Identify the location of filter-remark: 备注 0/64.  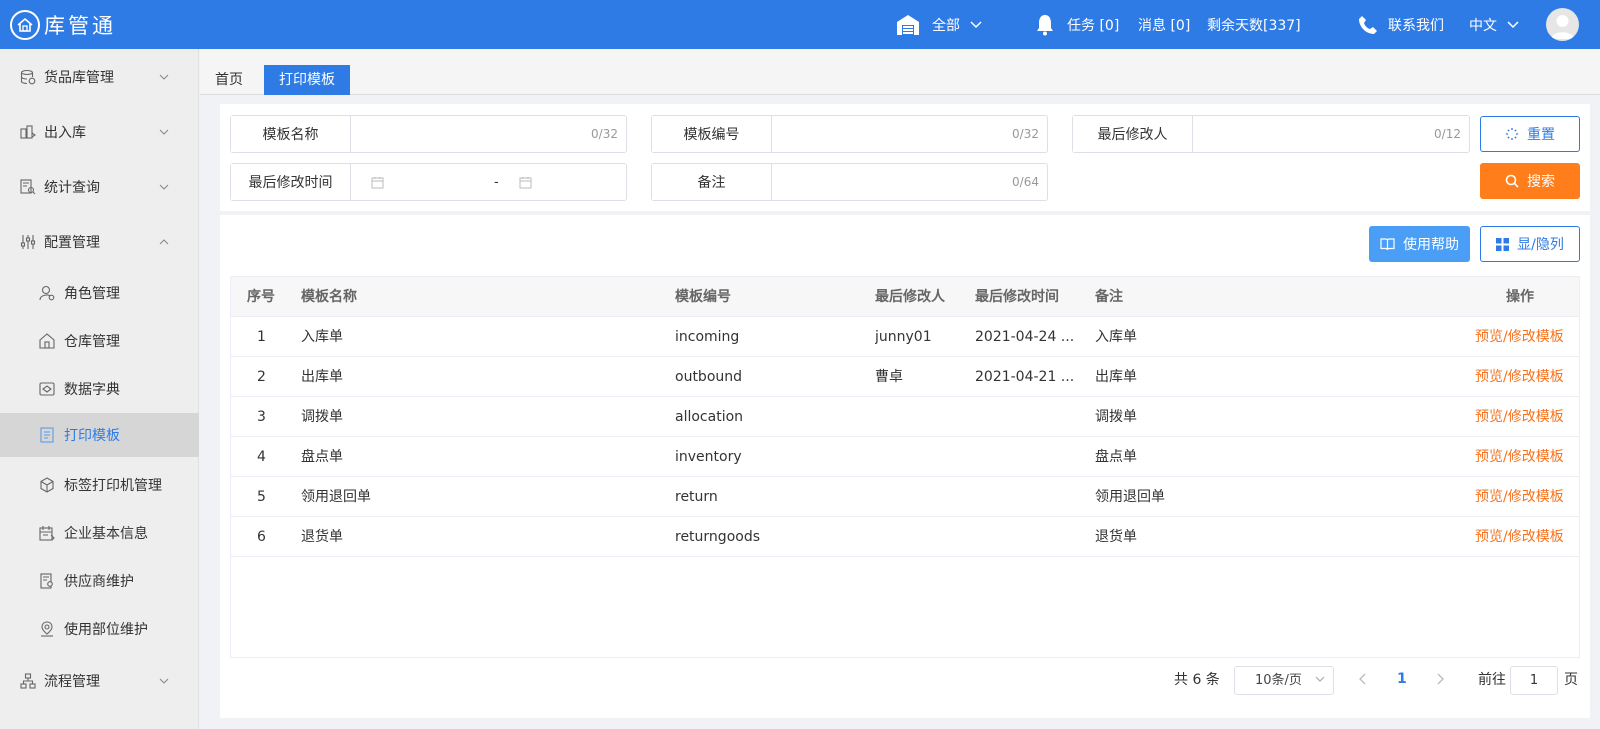
(849, 182).